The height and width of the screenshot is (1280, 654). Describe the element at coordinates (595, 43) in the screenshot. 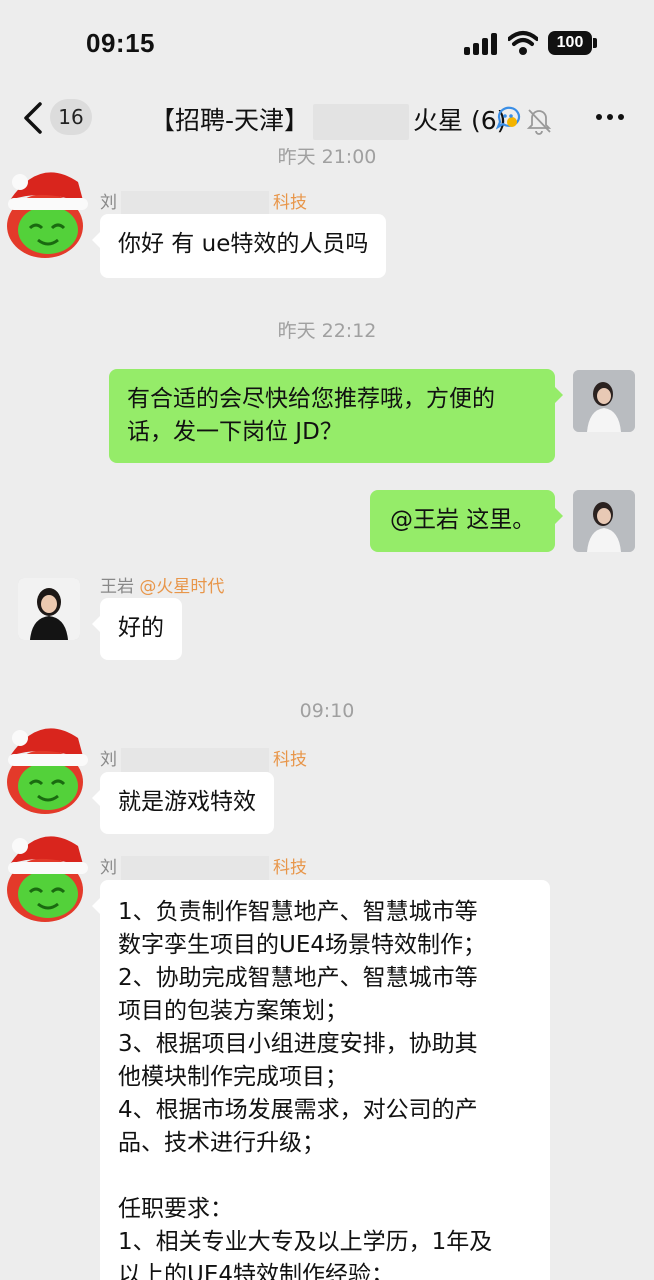

I see `battery-tip` at that location.